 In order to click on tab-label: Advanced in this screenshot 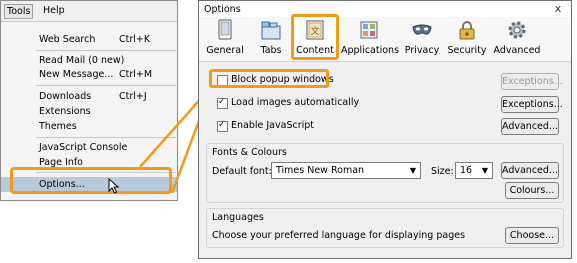, I will do `click(517, 50)`.